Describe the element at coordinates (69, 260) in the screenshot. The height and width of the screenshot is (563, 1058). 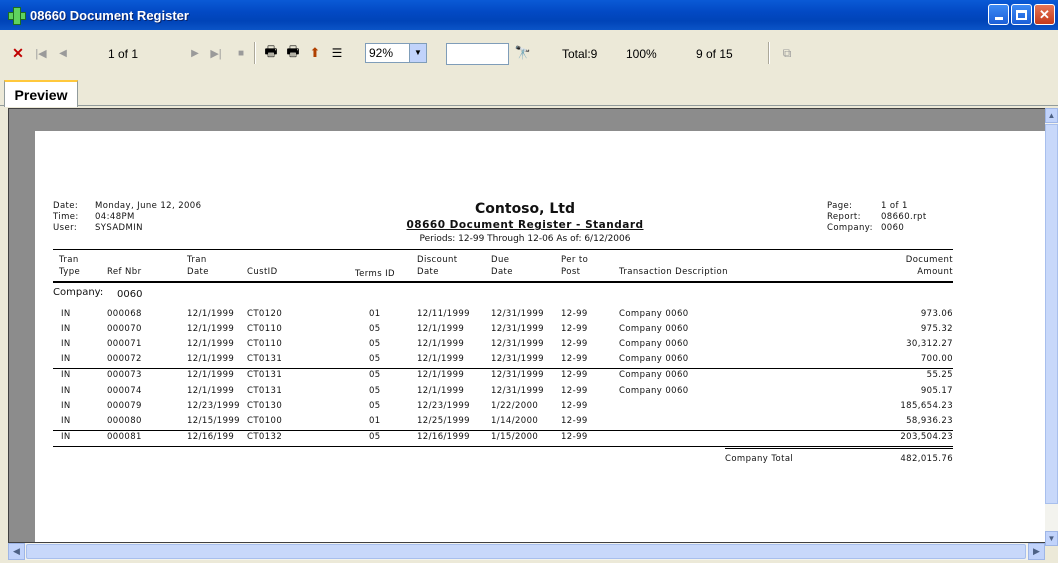
I see `col-tran-type: Tran` at that location.